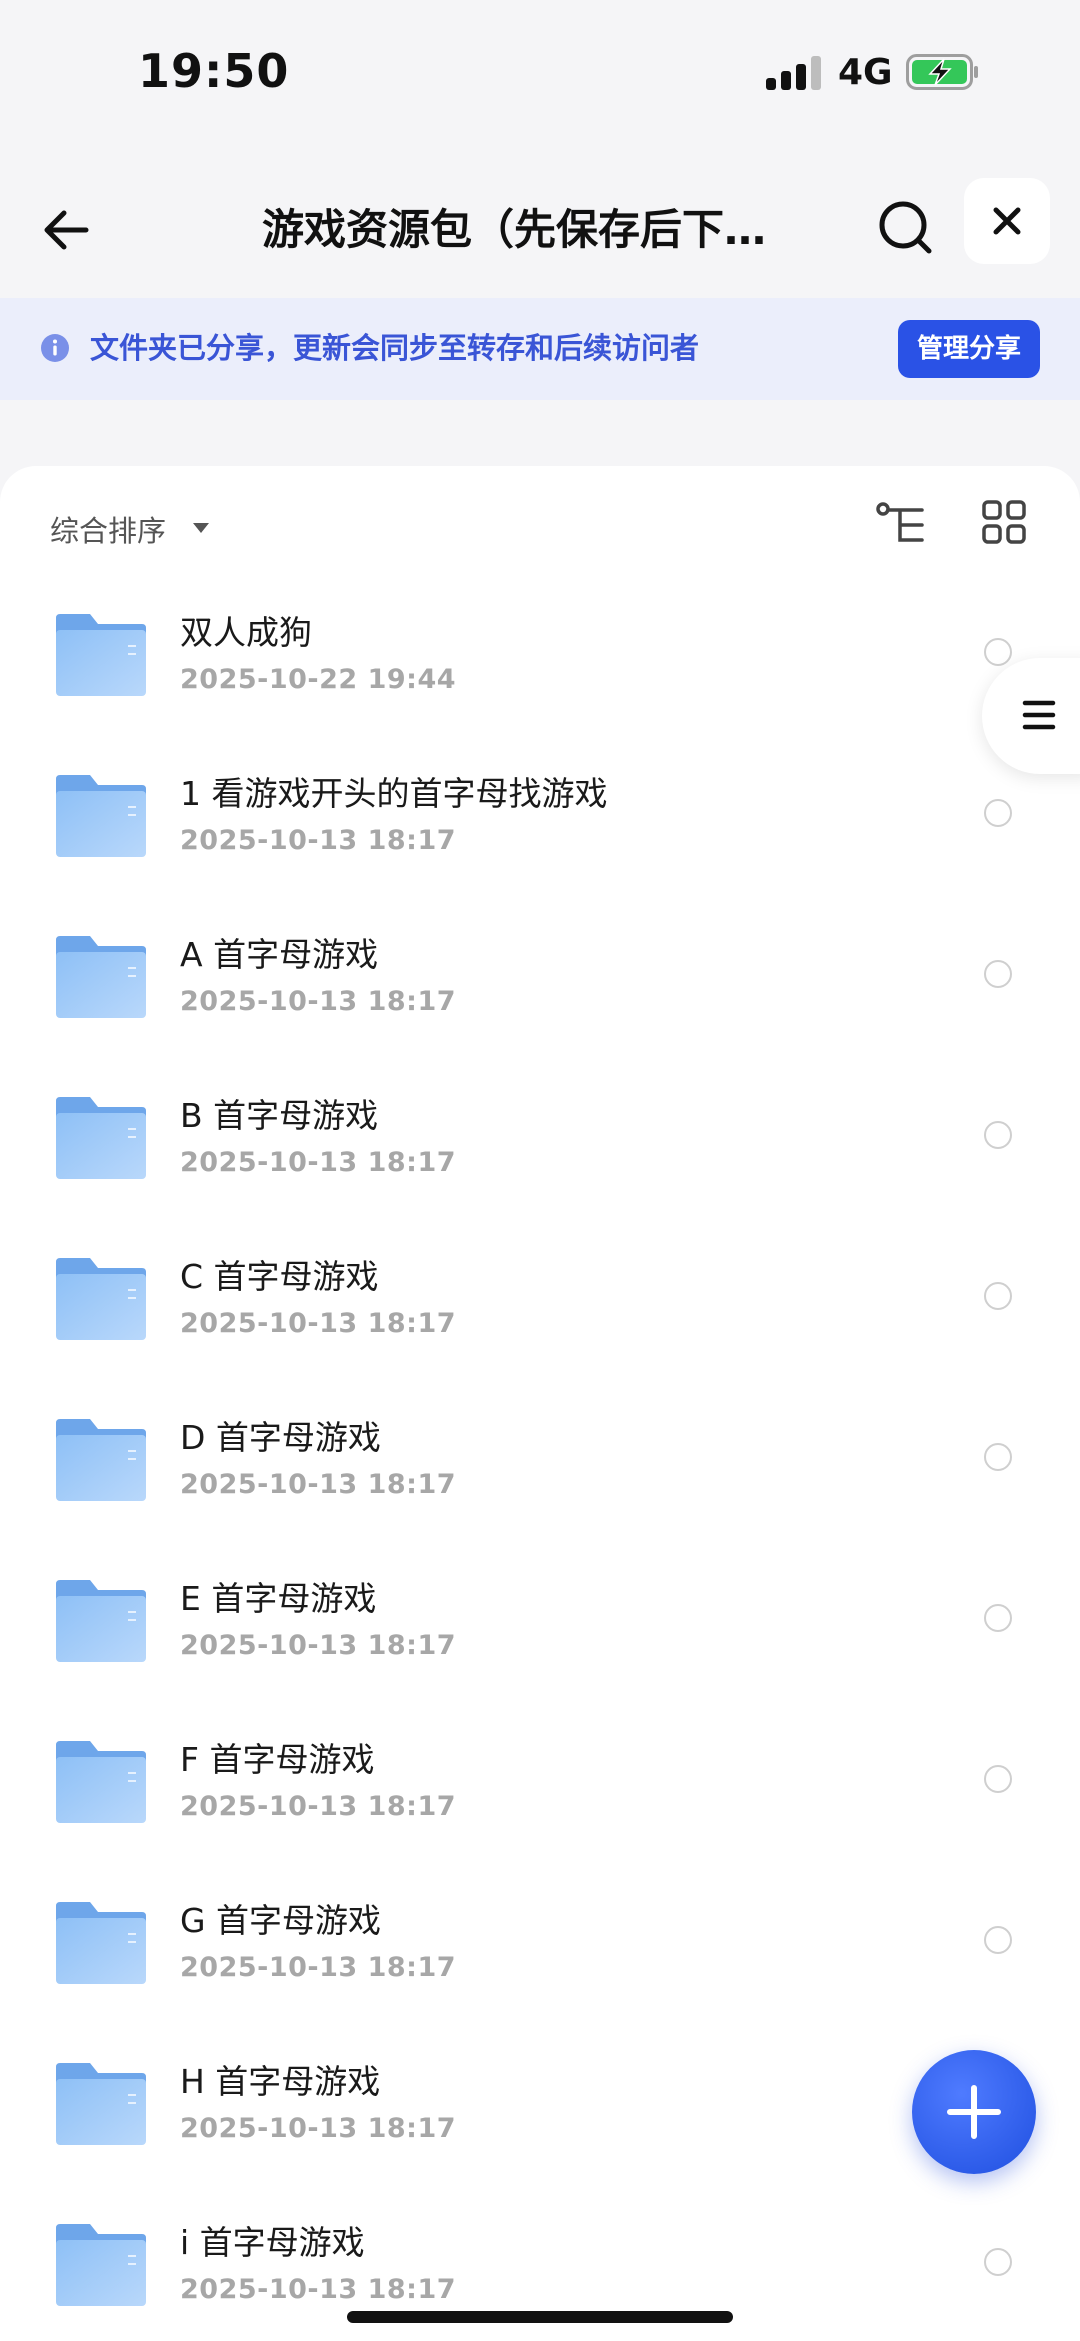 Image resolution: width=1080 pixels, height=2341 pixels. What do you see at coordinates (55, 348) in the screenshot?
I see `info-icon` at bounding box center [55, 348].